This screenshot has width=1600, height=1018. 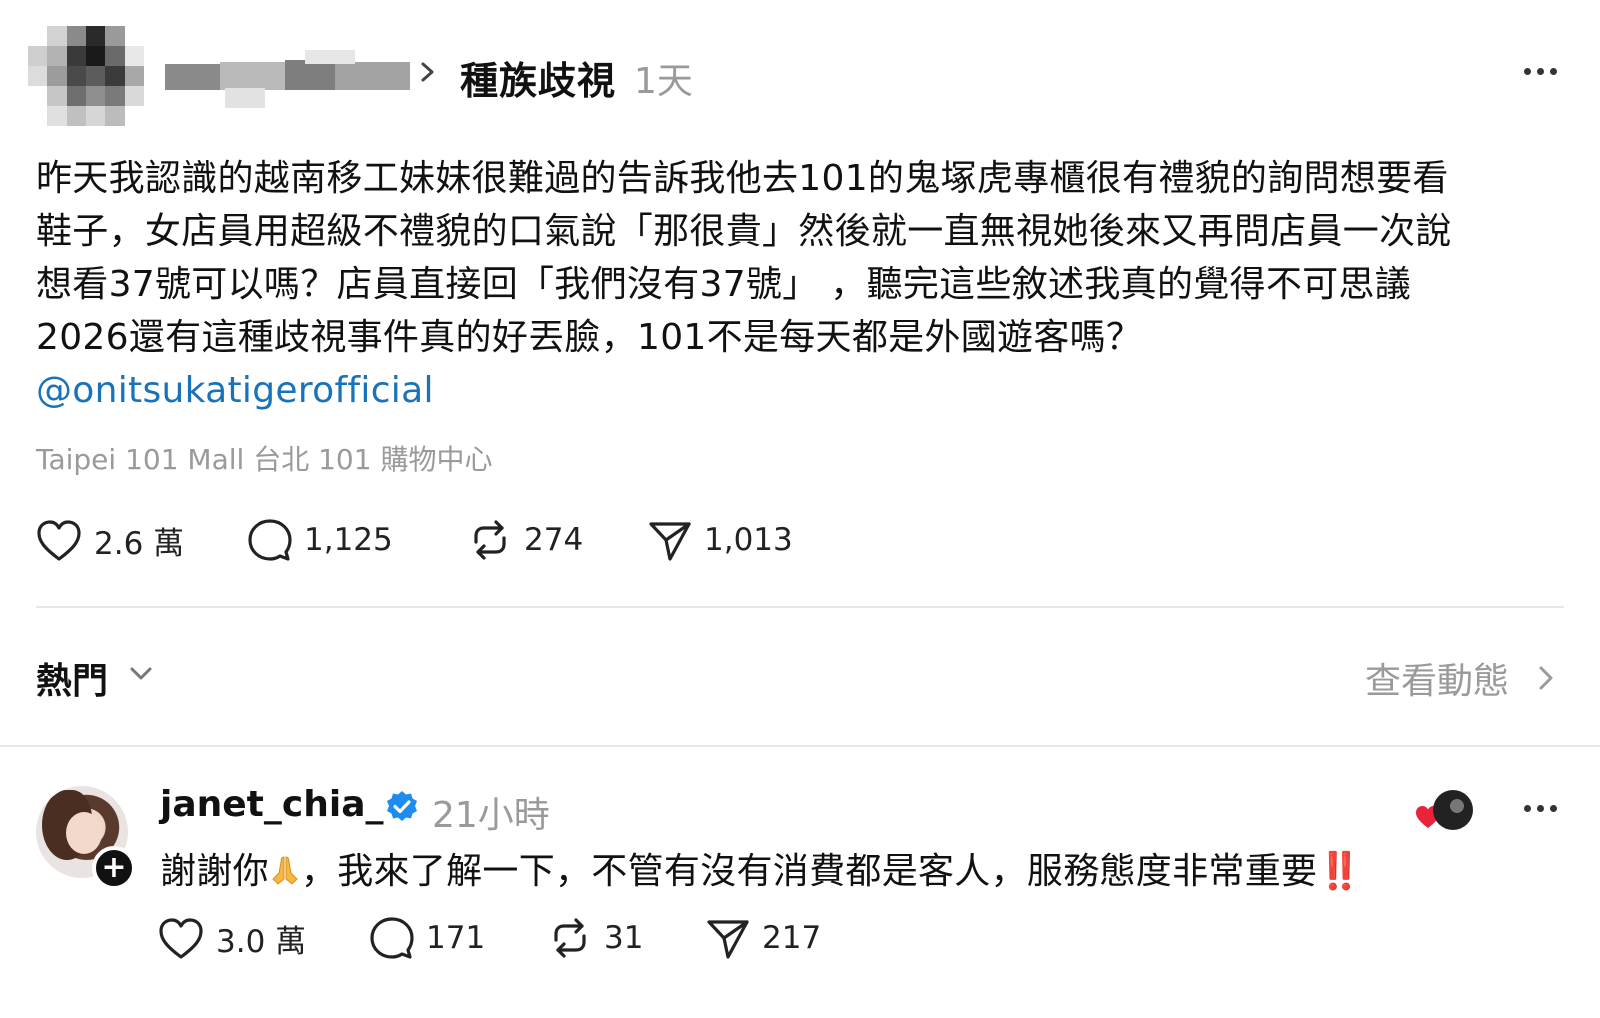 What do you see at coordinates (141, 673) in the screenshot?
I see `chevron-down-icon` at bounding box center [141, 673].